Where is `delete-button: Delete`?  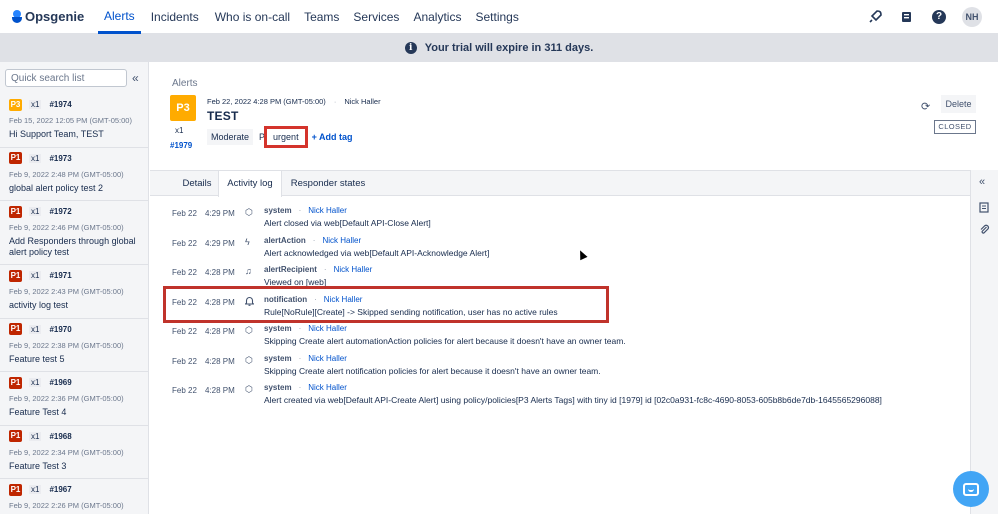
delete-button: Delete is located at coordinates (958, 104).